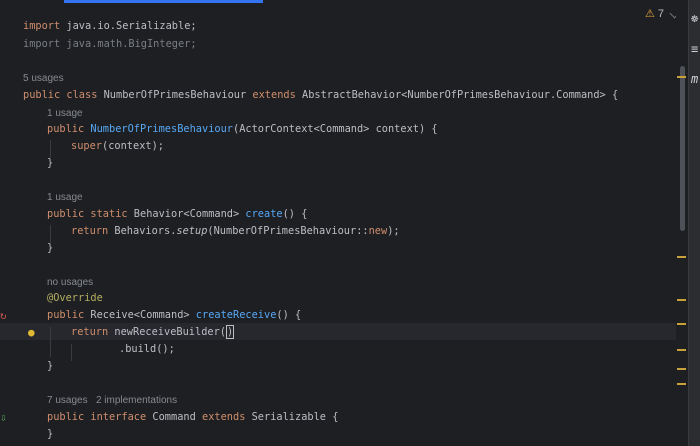  What do you see at coordinates (230, 332) in the screenshot?
I see `text-caret: )` at bounding box center [230, 332].